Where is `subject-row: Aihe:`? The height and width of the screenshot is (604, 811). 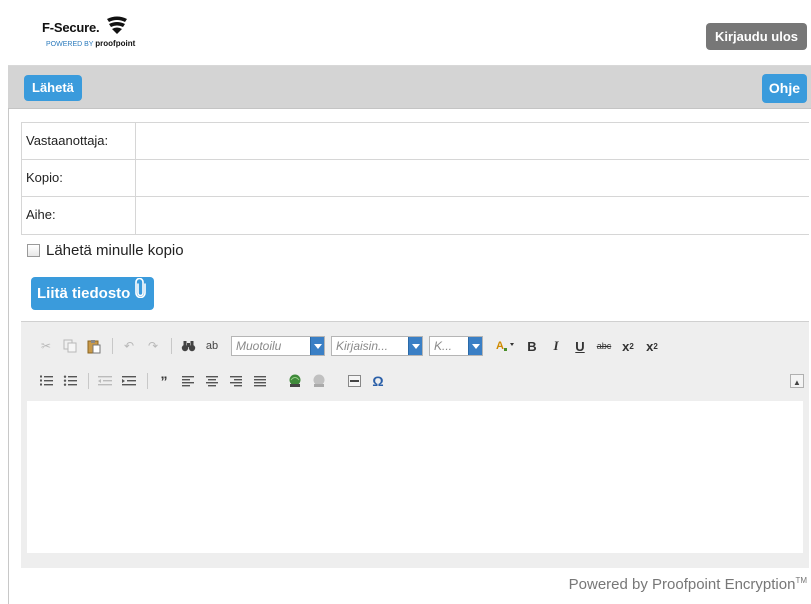
subject-row: Aihe: is located at coordinates (415, 215).